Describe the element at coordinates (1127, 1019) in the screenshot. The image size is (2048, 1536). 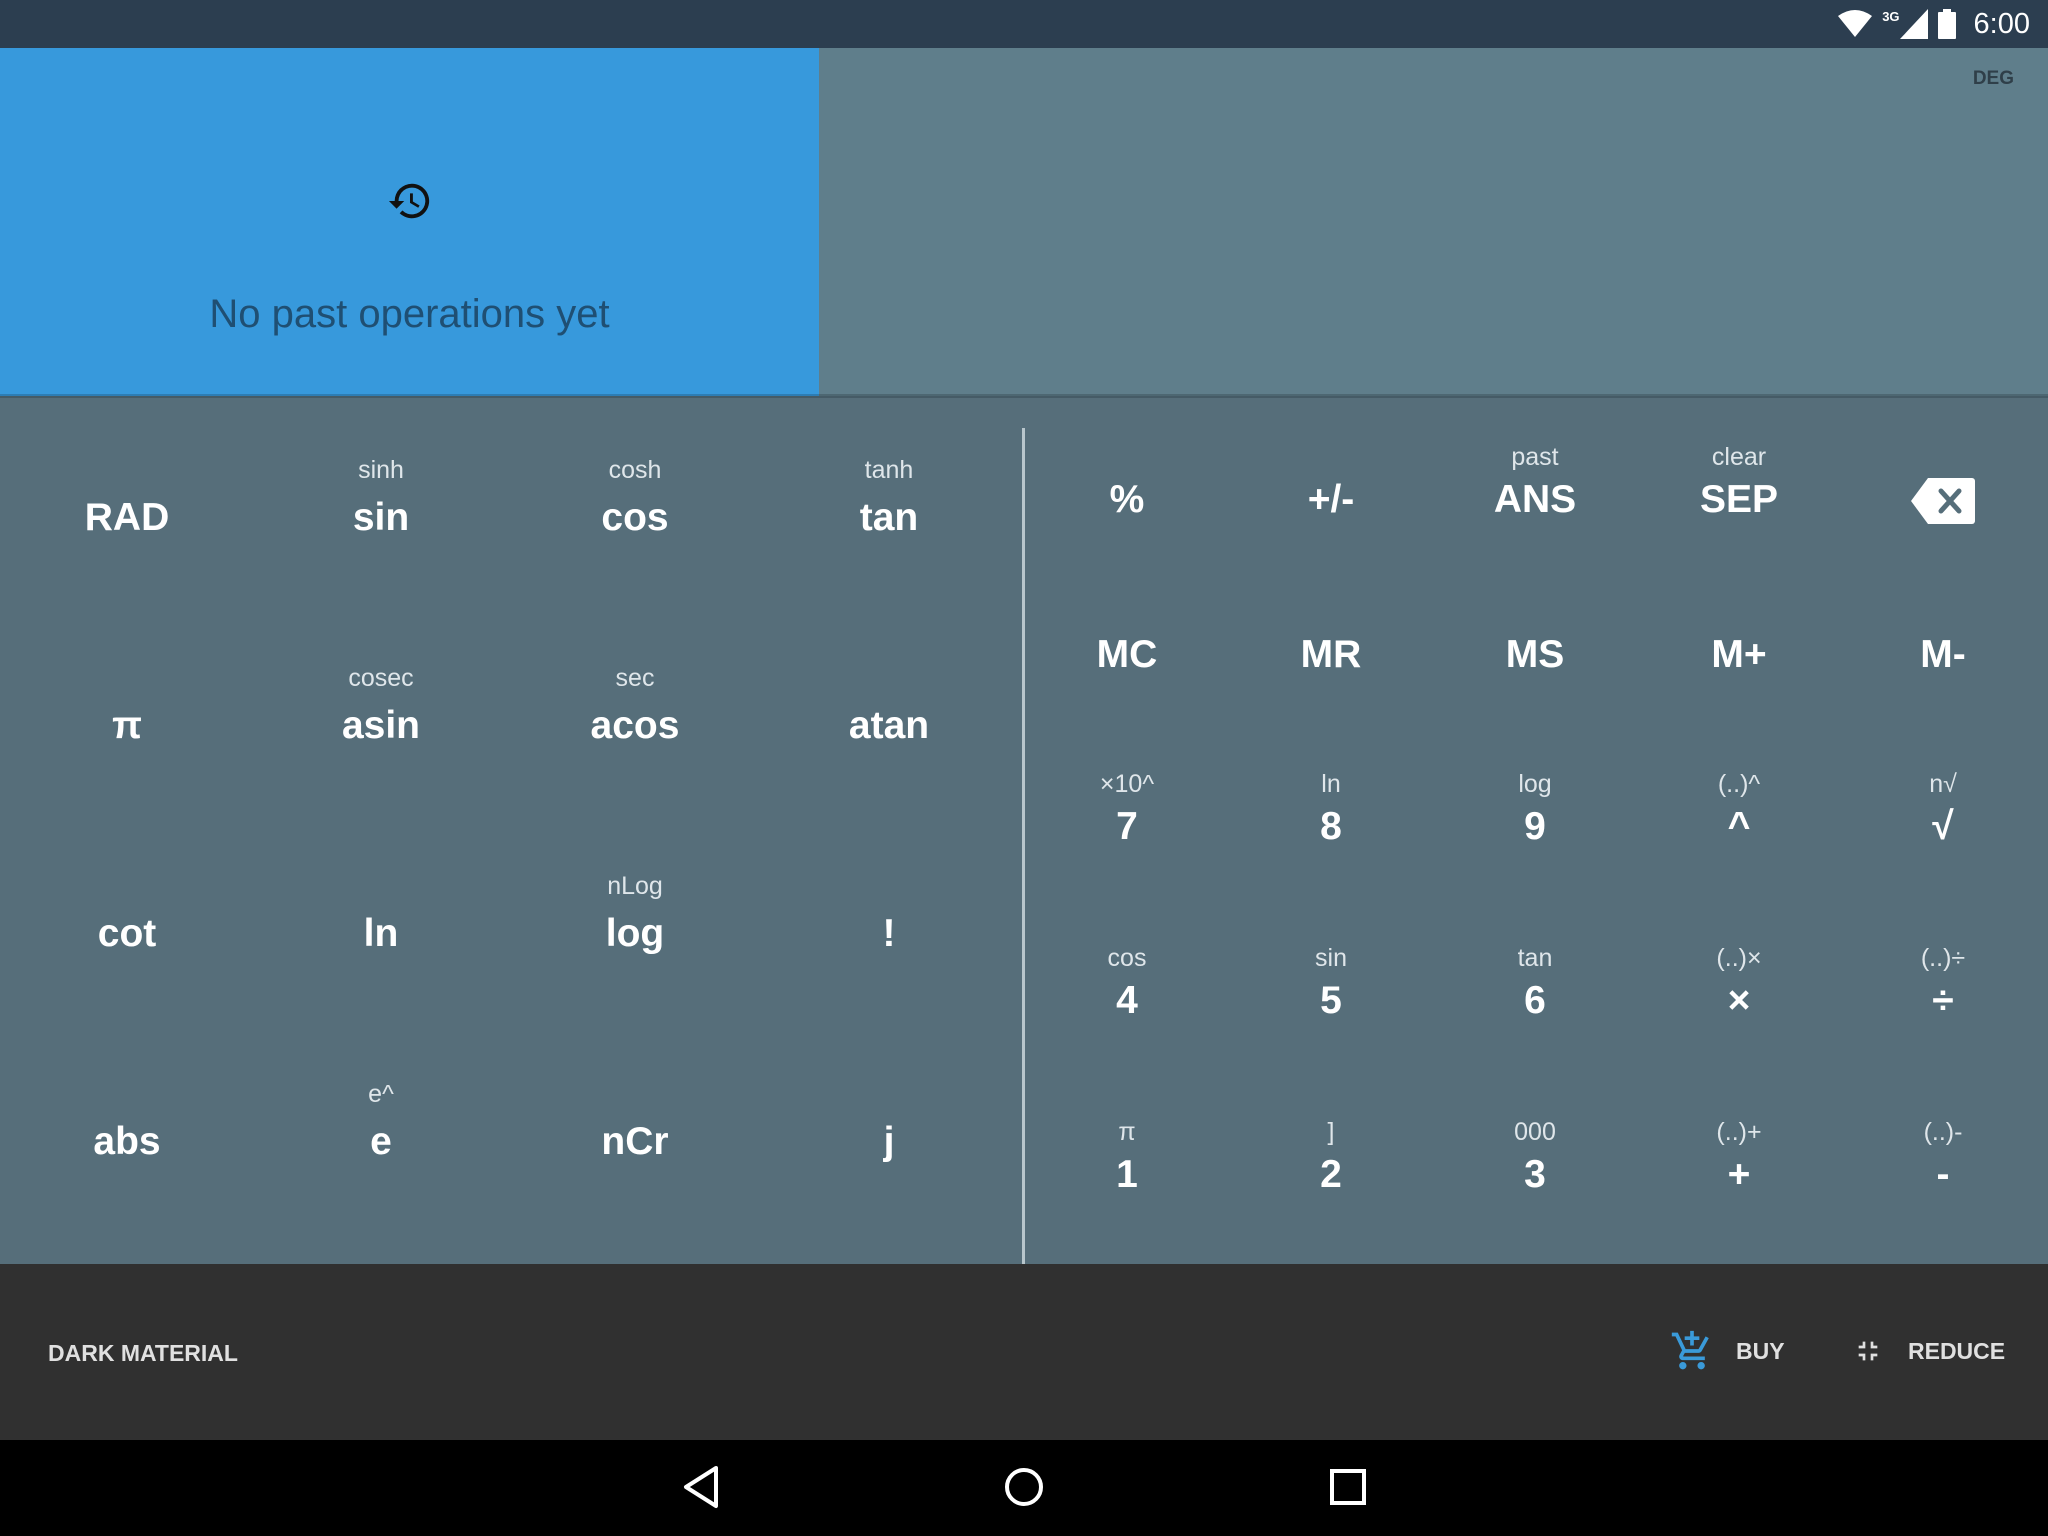
I see `key-4: cos 4` at that location.